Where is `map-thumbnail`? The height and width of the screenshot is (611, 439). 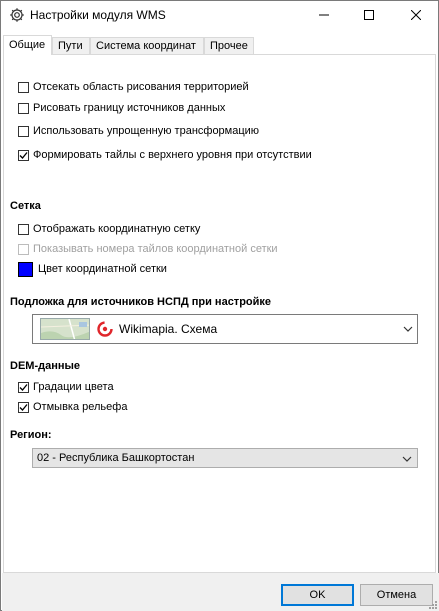
map-thumbnail is located at coordinates (65, 329).